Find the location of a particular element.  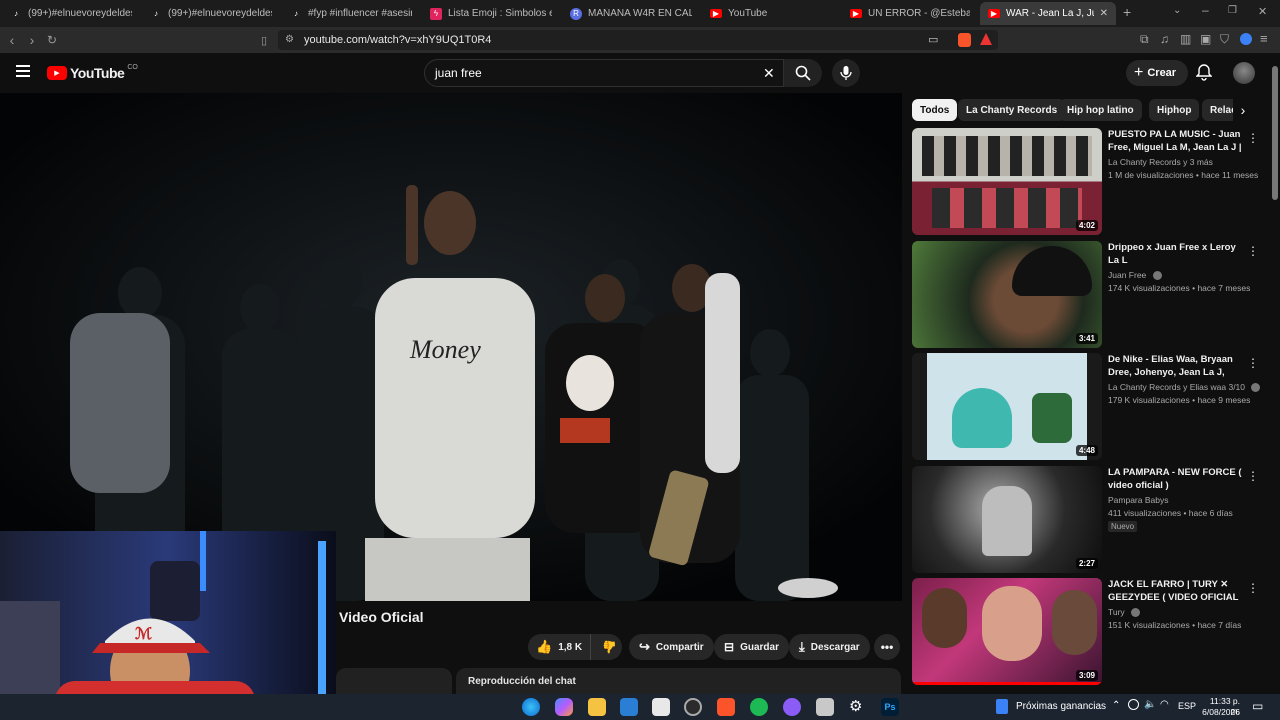

store-icon is located at coordinates (661, 707).